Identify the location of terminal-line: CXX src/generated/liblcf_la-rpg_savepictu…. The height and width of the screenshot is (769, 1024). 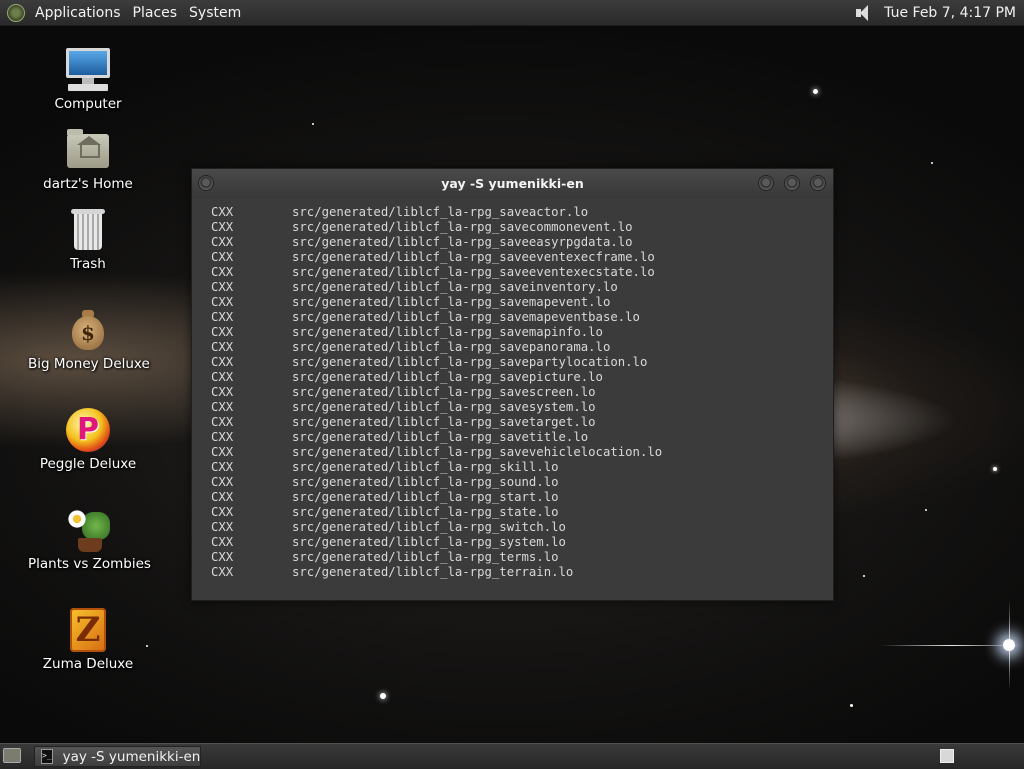
(522, 377).